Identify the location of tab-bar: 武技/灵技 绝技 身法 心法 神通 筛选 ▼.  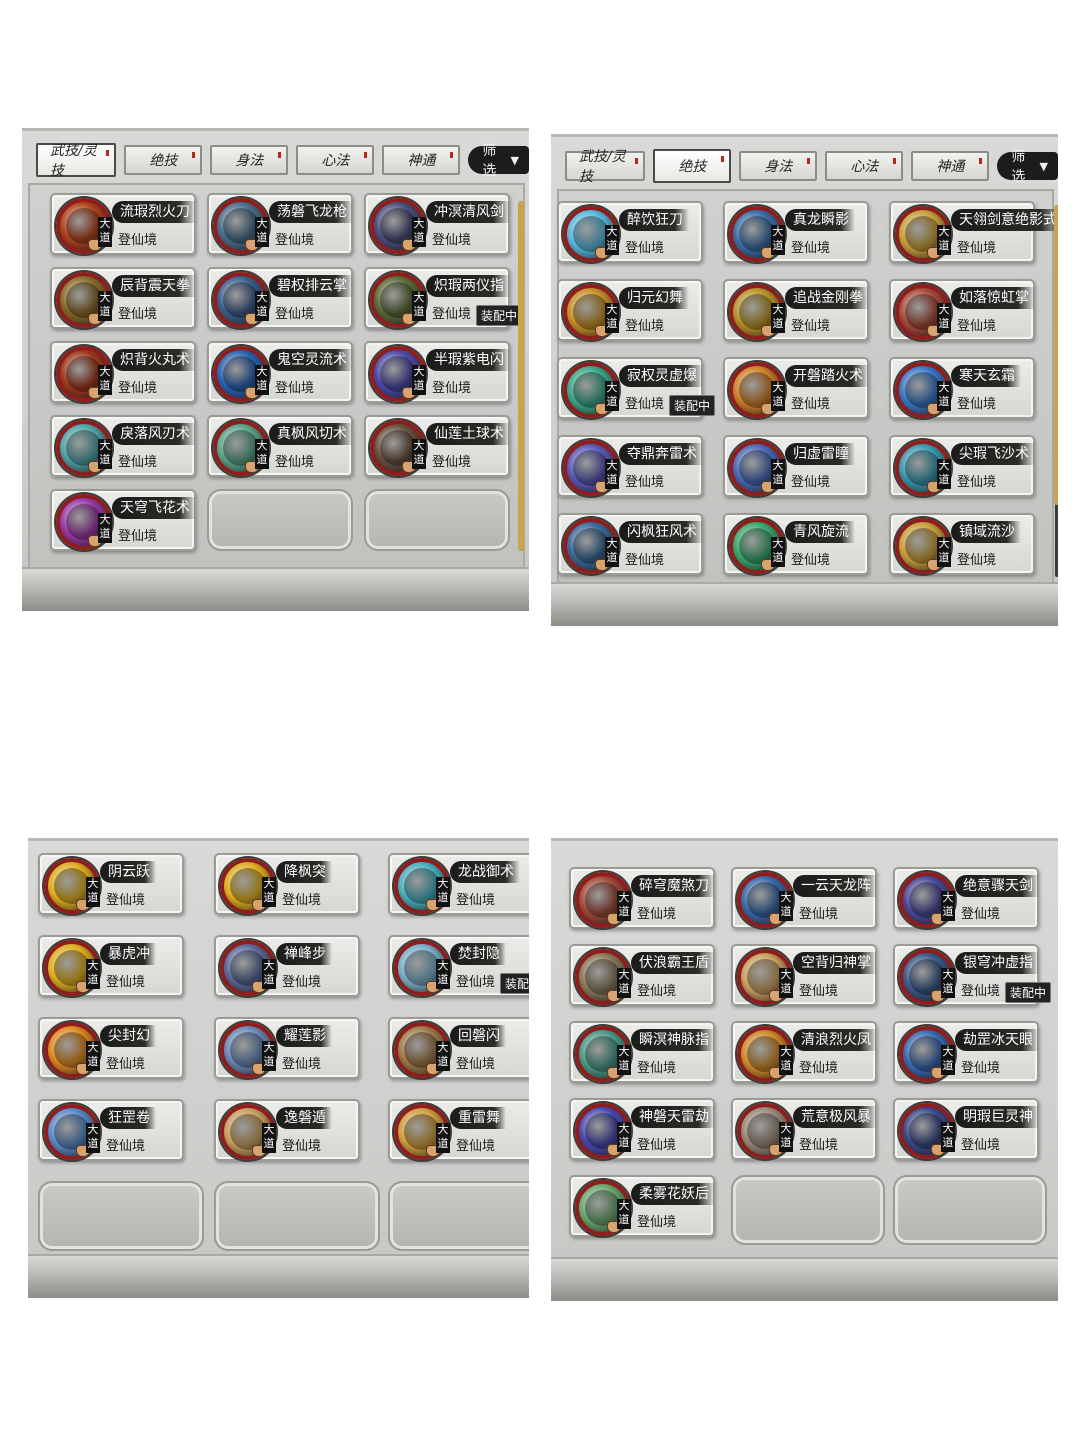
(282, 161).